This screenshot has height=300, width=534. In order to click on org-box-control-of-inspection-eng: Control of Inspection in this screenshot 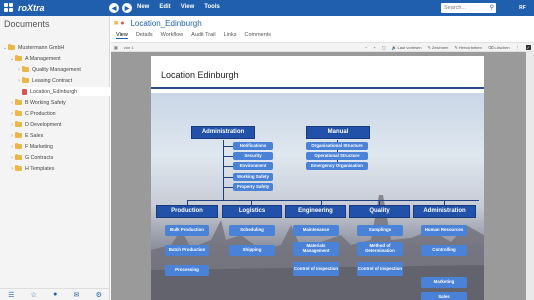, I will do `click(316, 269)`.